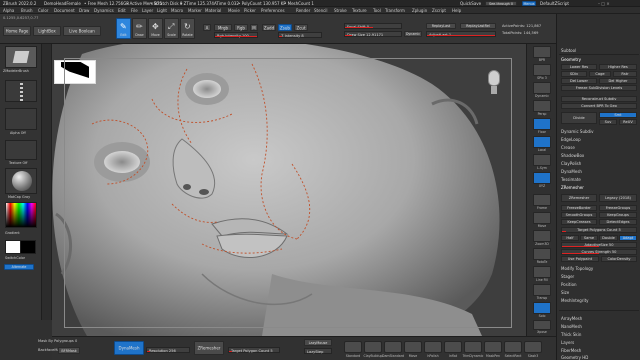 The image size is (640, 360). I want to click on dynamesh-item: DynaMesh, so click(571, 171).